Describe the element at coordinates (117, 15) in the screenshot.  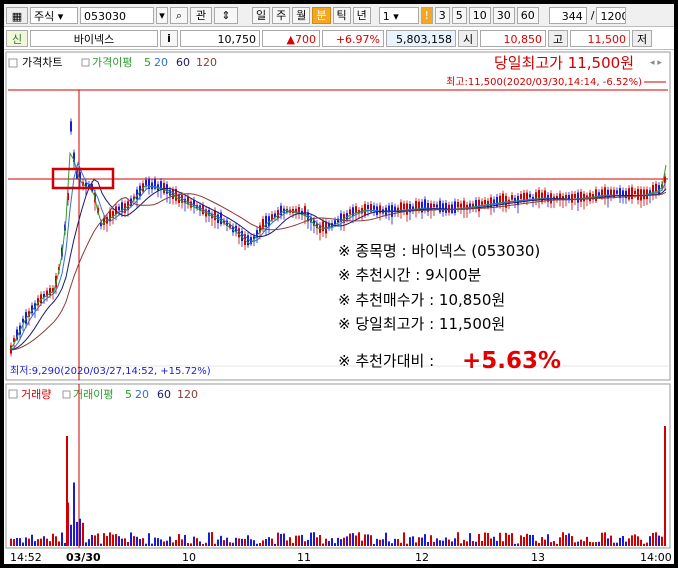
I see `code-input: 053030` at that location.